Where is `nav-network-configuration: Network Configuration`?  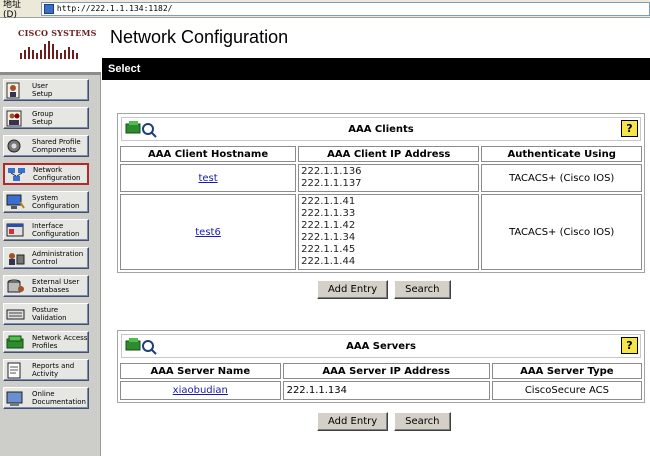 nav-network-configuration: Network Configuration is located at coordinates (46, 174).